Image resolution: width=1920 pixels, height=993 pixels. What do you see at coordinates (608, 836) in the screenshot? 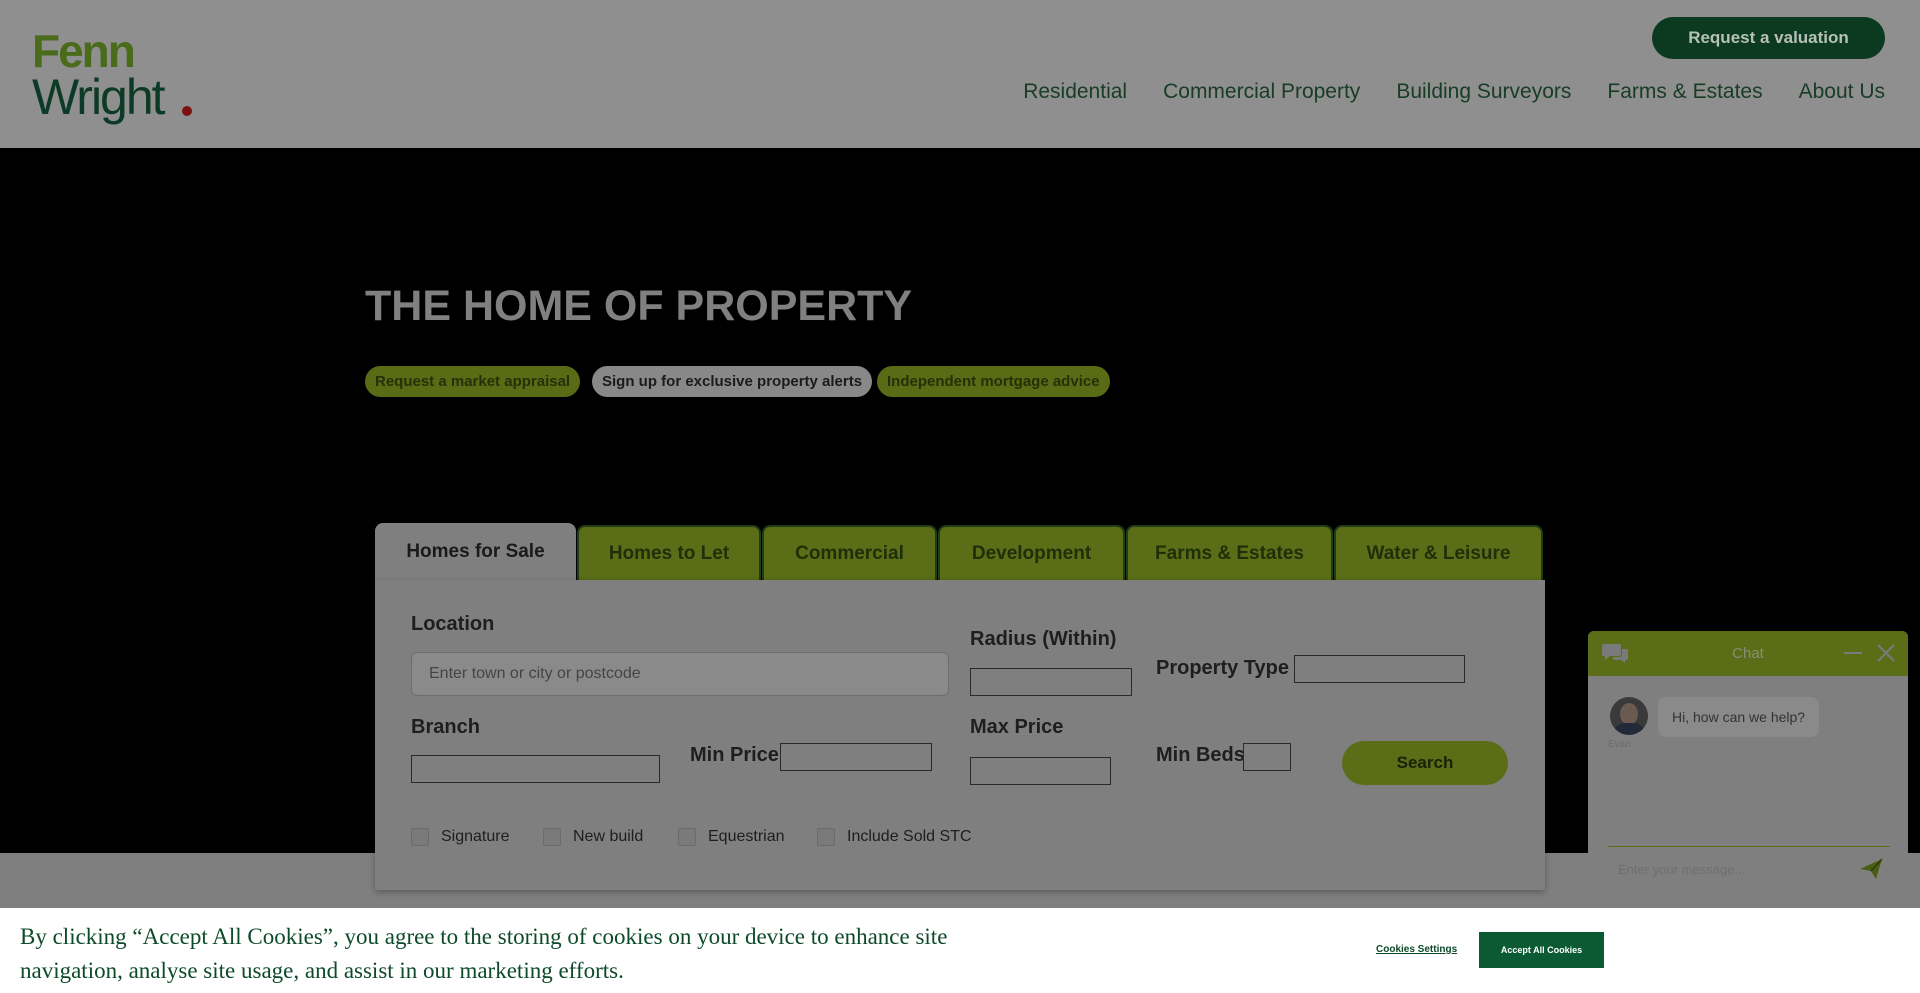
I see `checkbox-label: New build` at bounding box center [608, 836].